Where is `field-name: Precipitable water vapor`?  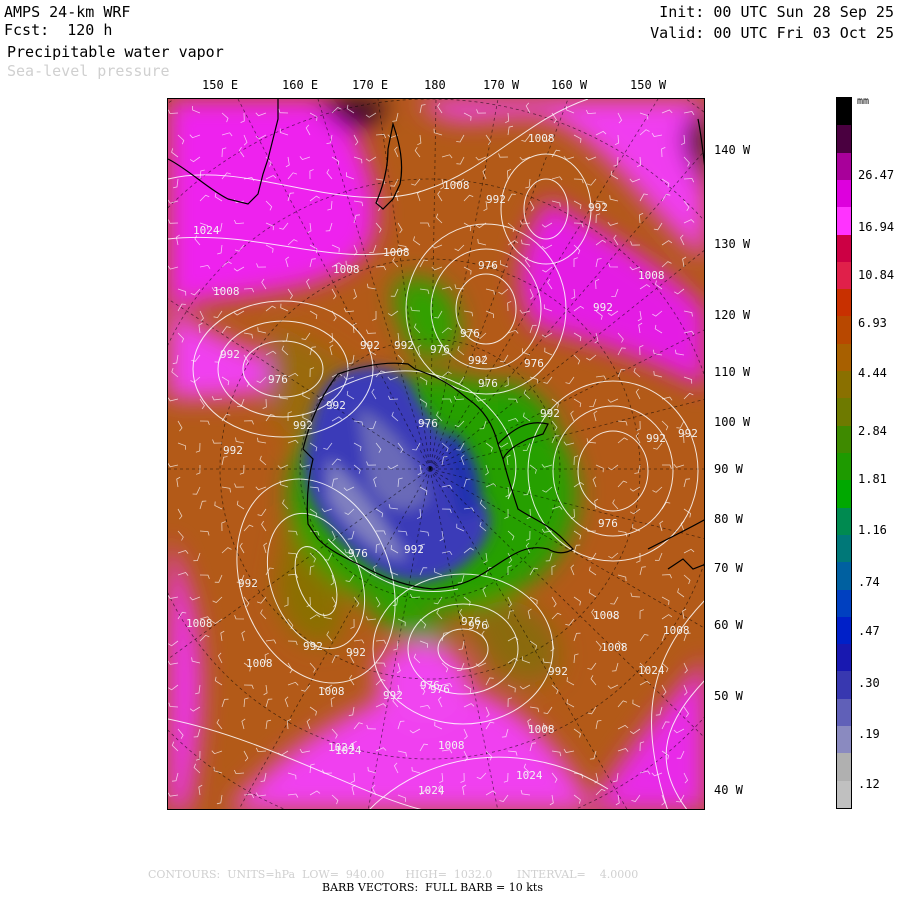
field-name: Precipitable water vapor is located at coordinates (115, 52).